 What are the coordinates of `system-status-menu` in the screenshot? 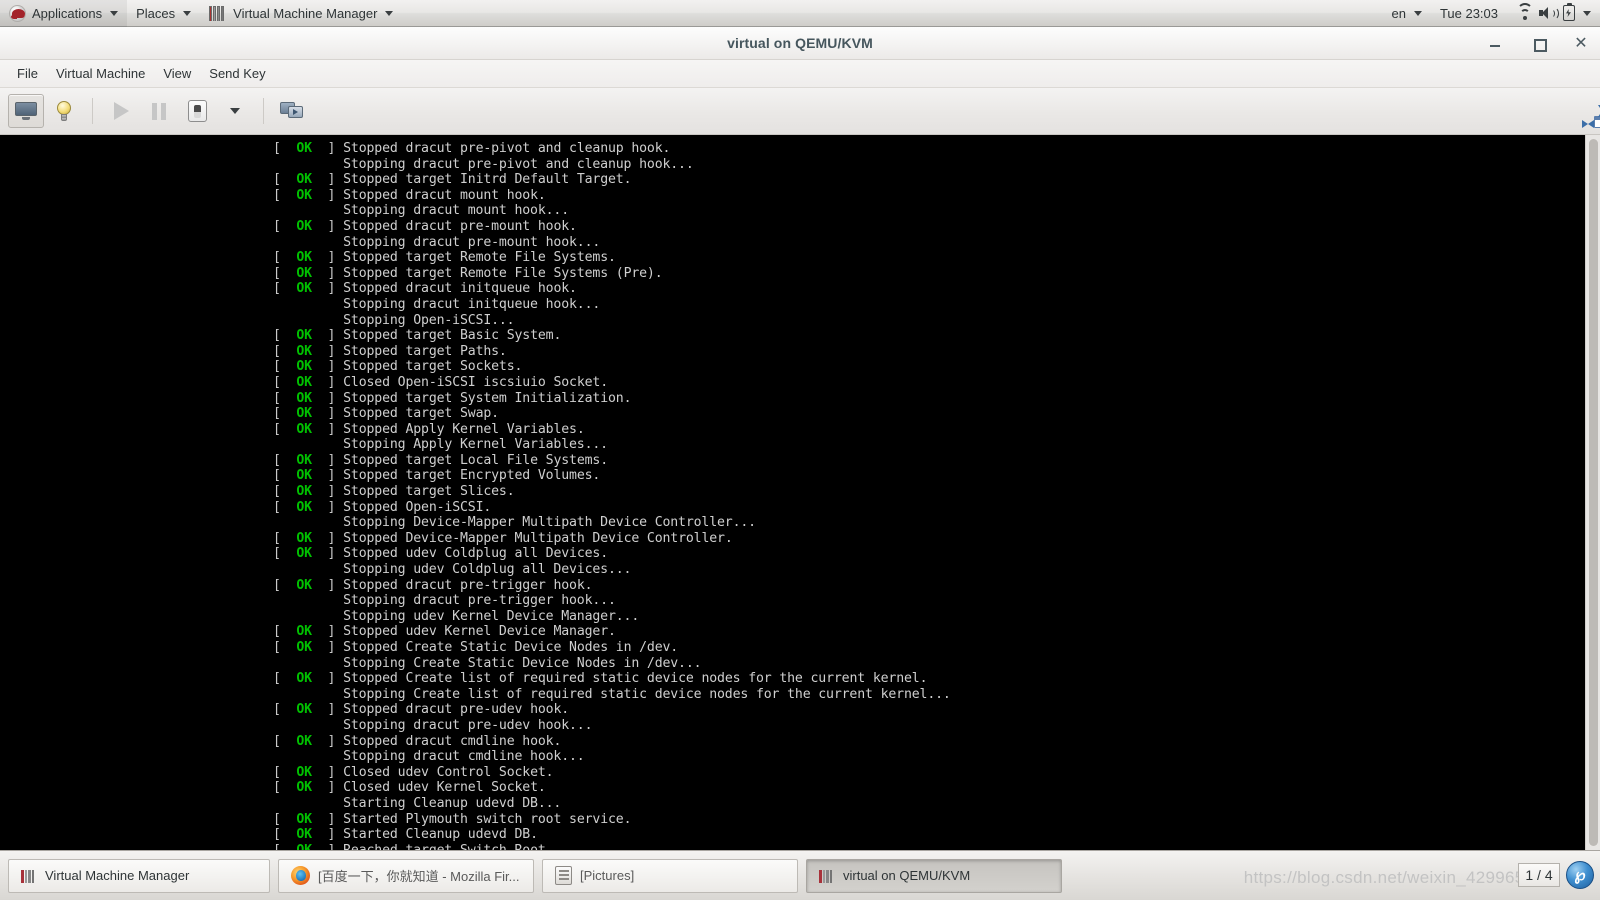 It's located at (1553, 13).